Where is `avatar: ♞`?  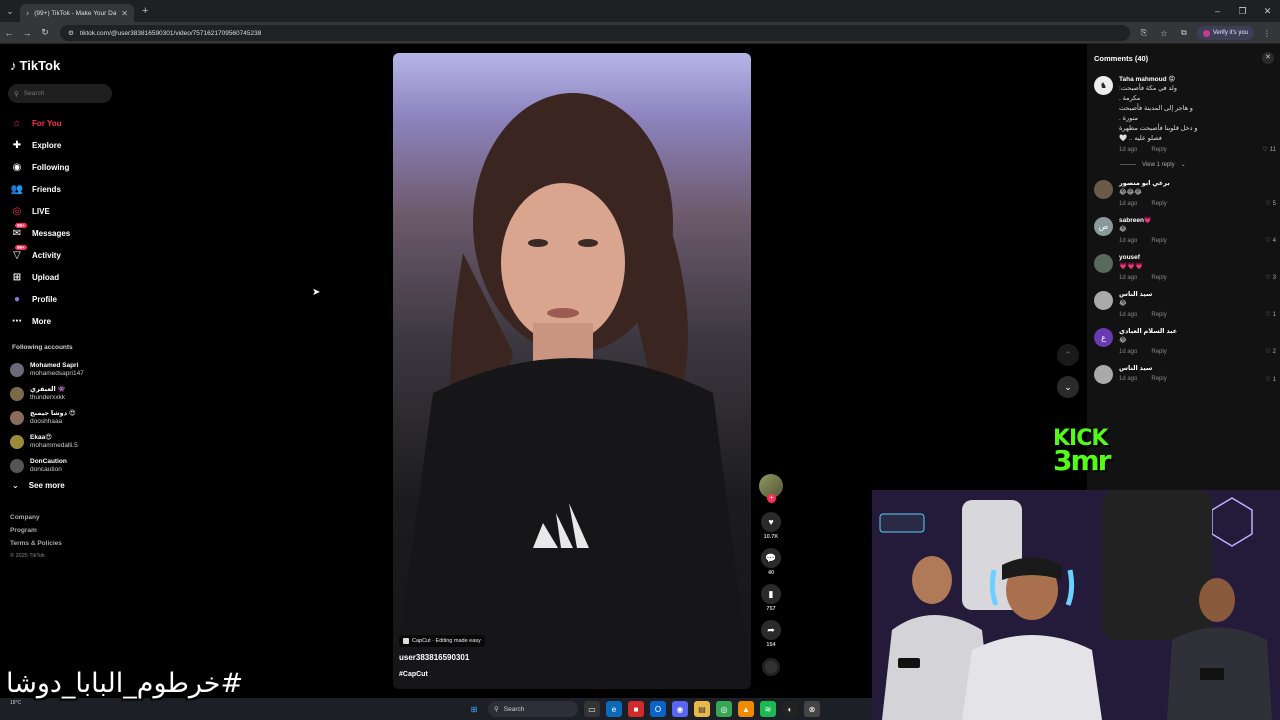 avatar: ♞ is located at coordinates (1103, 85).